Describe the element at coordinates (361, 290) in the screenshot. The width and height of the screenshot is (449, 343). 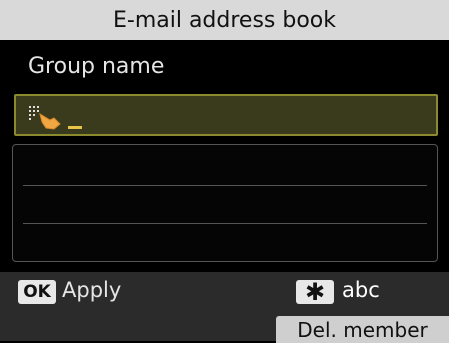
I see `input-mode-label: abc` at that location.